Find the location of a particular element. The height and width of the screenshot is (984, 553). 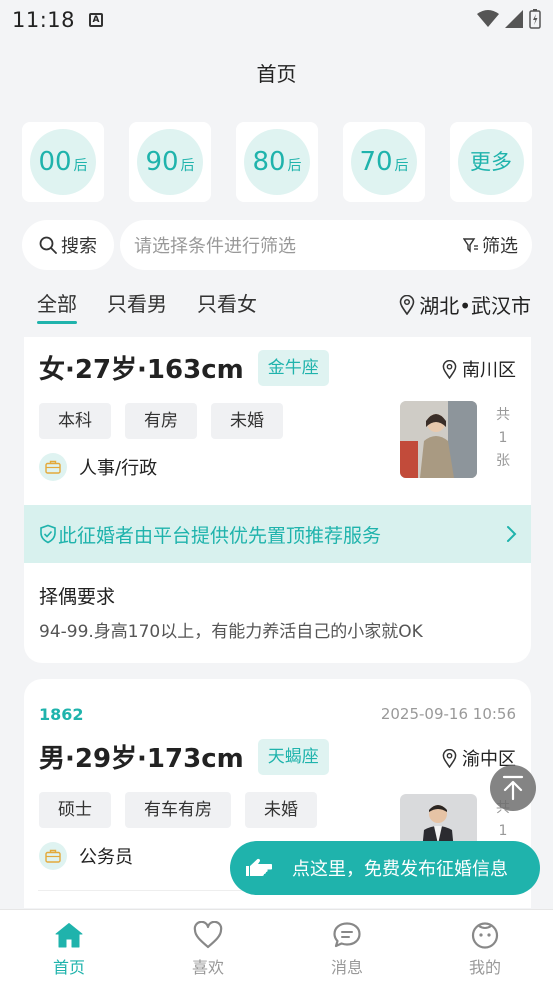

profile-title: 女·27岁·163cm 金牛座 is located at coordinates (184, 367).